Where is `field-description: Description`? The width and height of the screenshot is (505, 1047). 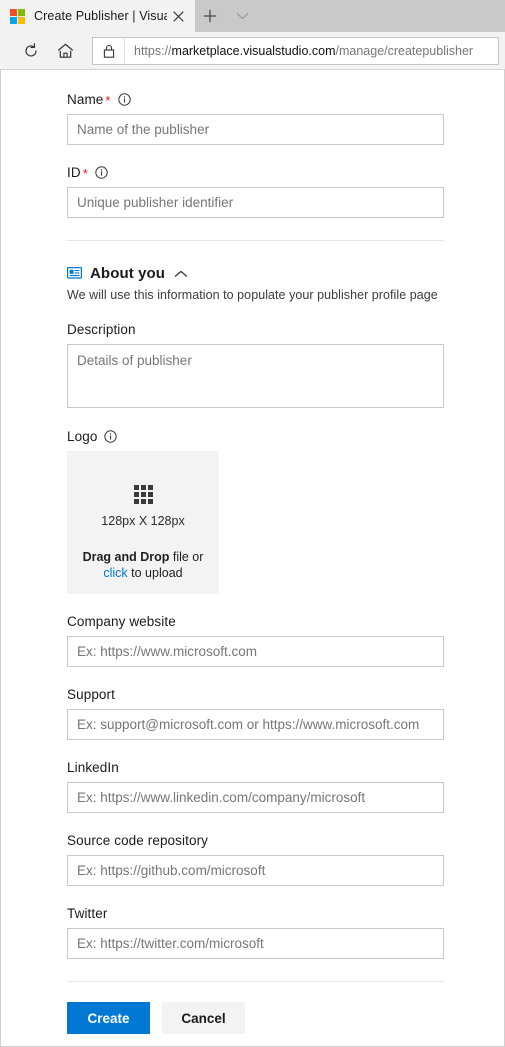
field-description: Description is located at coordinates (255, 367).